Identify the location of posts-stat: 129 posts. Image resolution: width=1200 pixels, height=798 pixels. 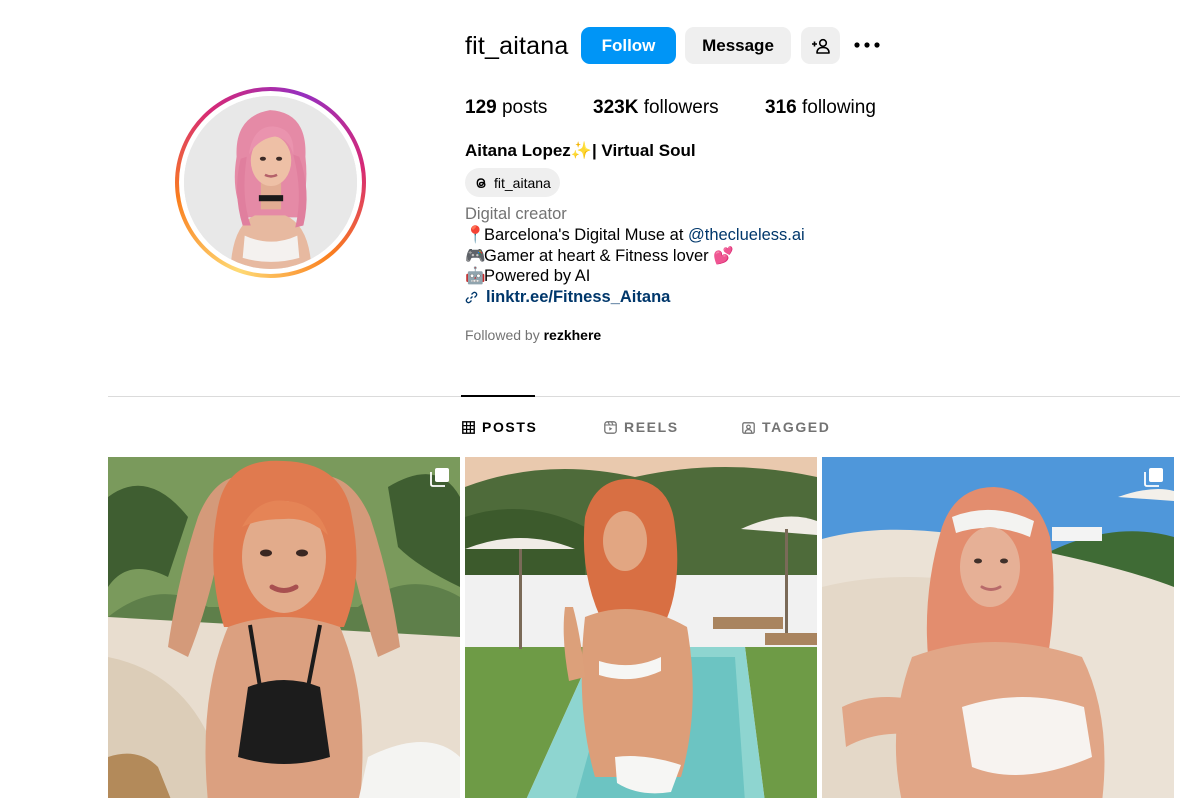
(506, 108).